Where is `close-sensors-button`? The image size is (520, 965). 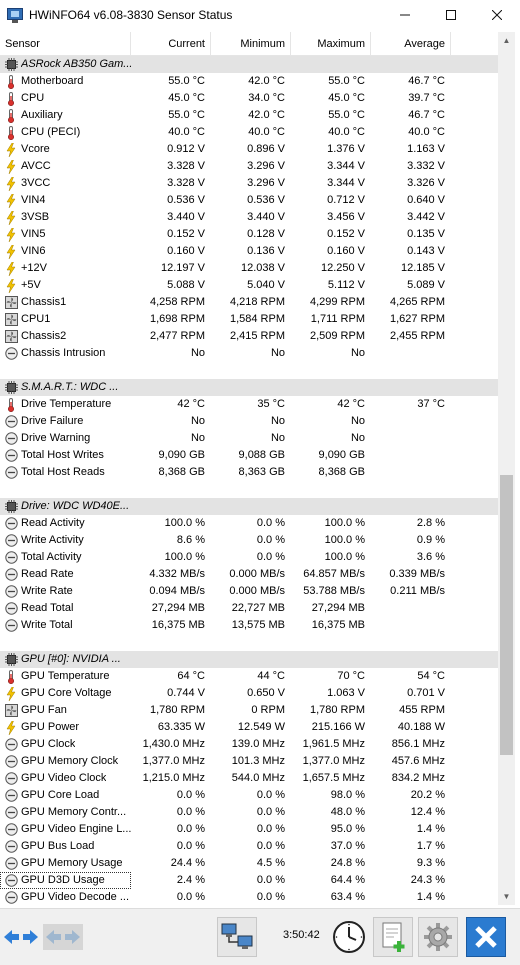 close-sensors-button is located at coordinates (486, 937).